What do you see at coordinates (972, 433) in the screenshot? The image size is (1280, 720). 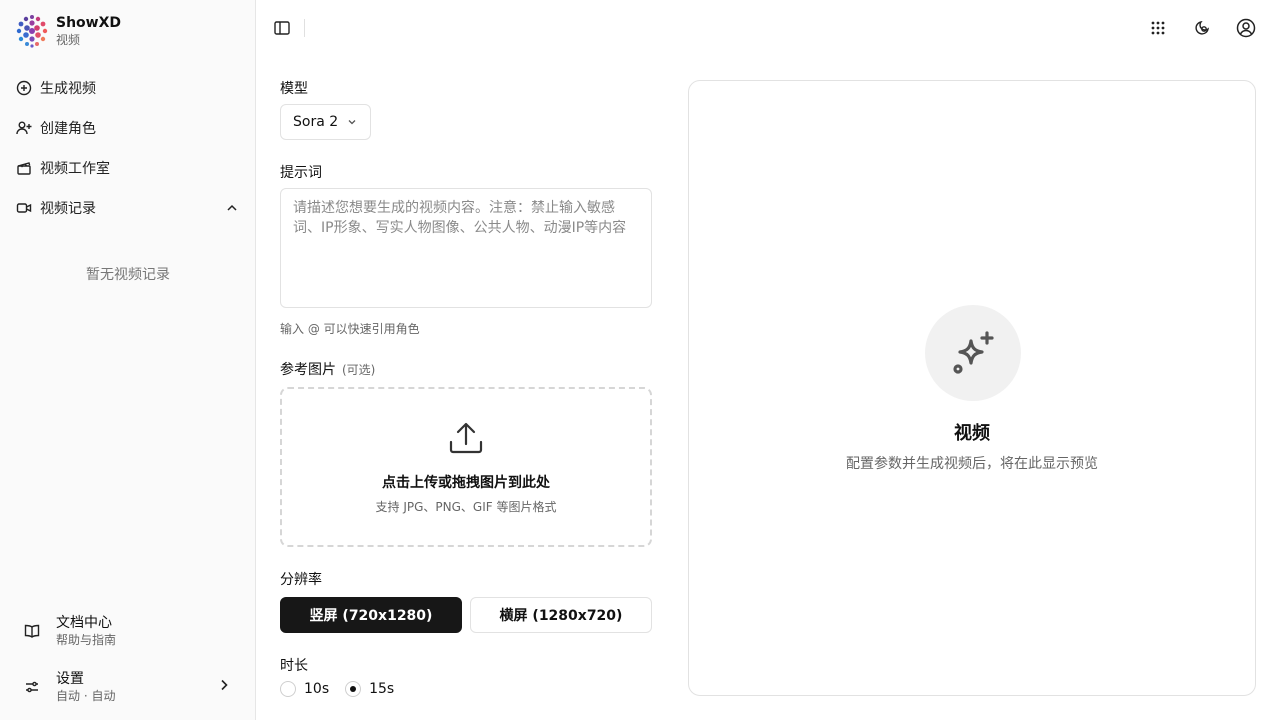 I see `preview-title: 视频` at bounding box center [972, 433].